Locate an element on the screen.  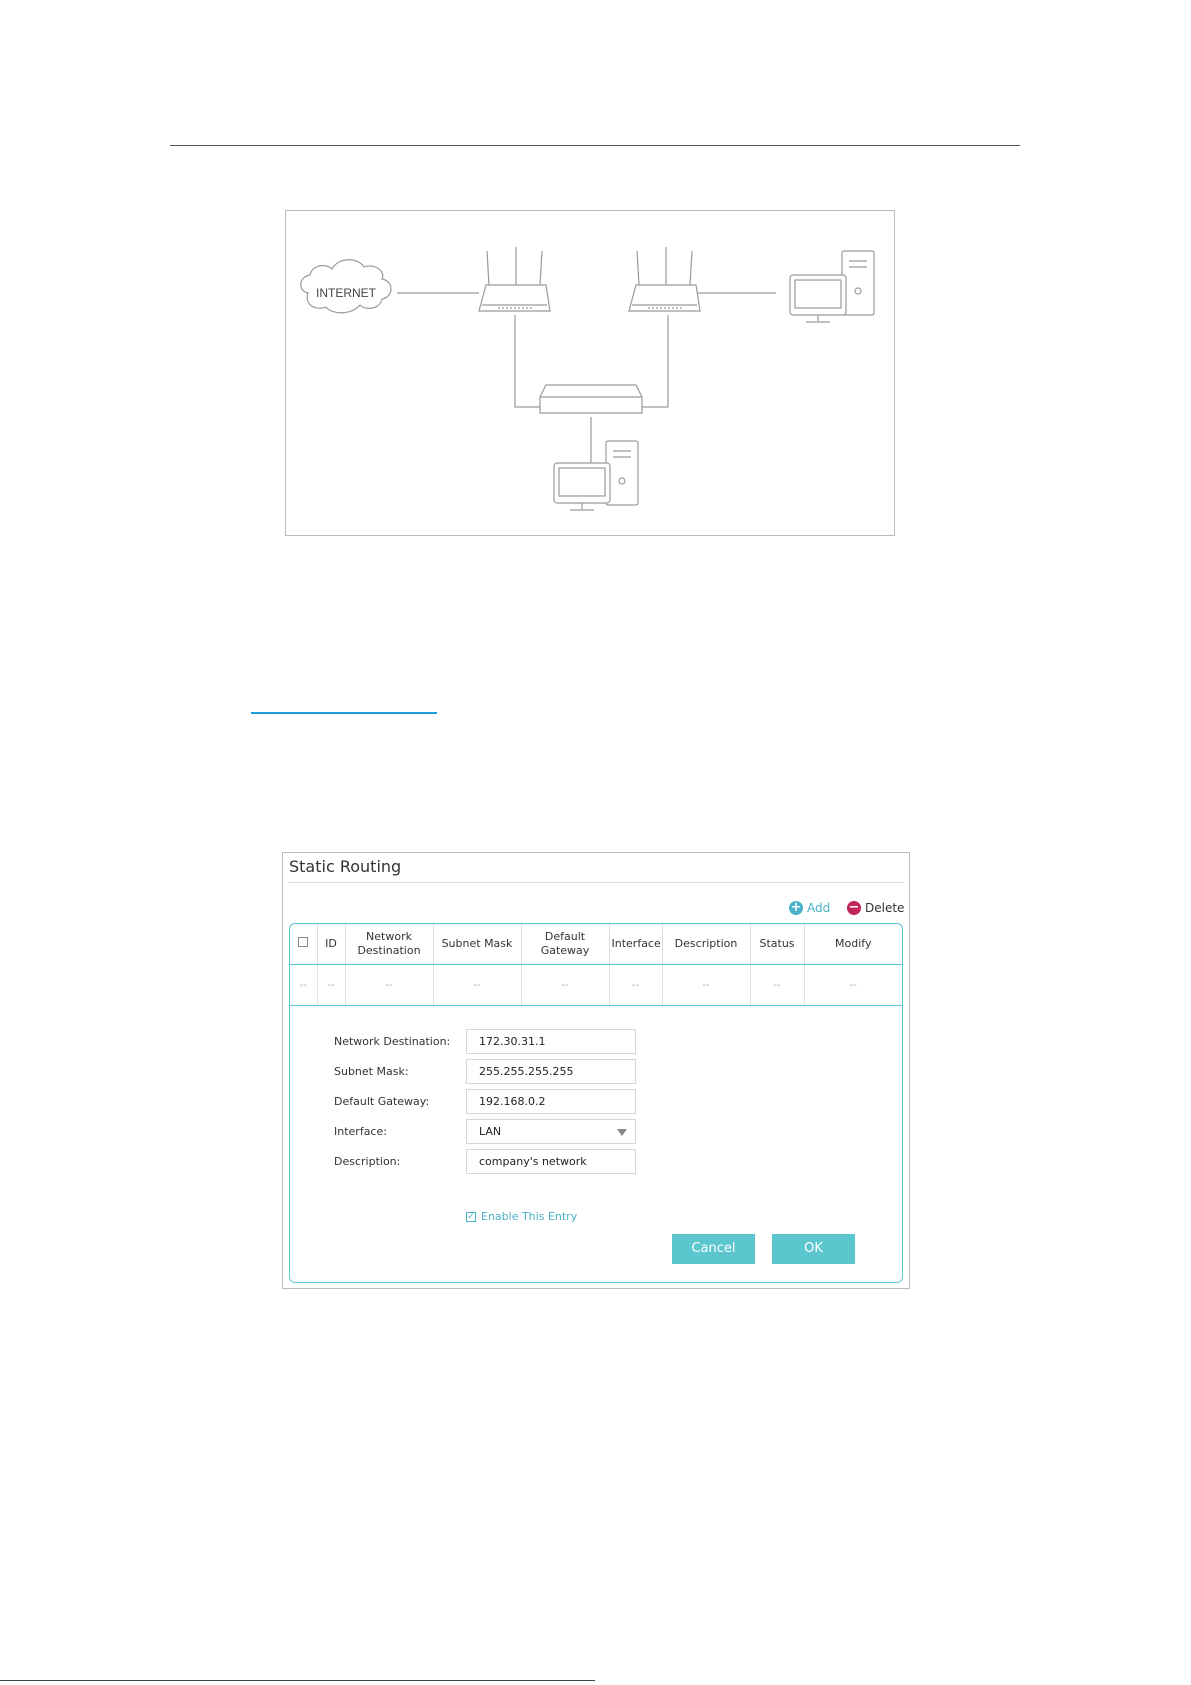
interface-row: Interface: LAN is located at coordinates (485, 1131).